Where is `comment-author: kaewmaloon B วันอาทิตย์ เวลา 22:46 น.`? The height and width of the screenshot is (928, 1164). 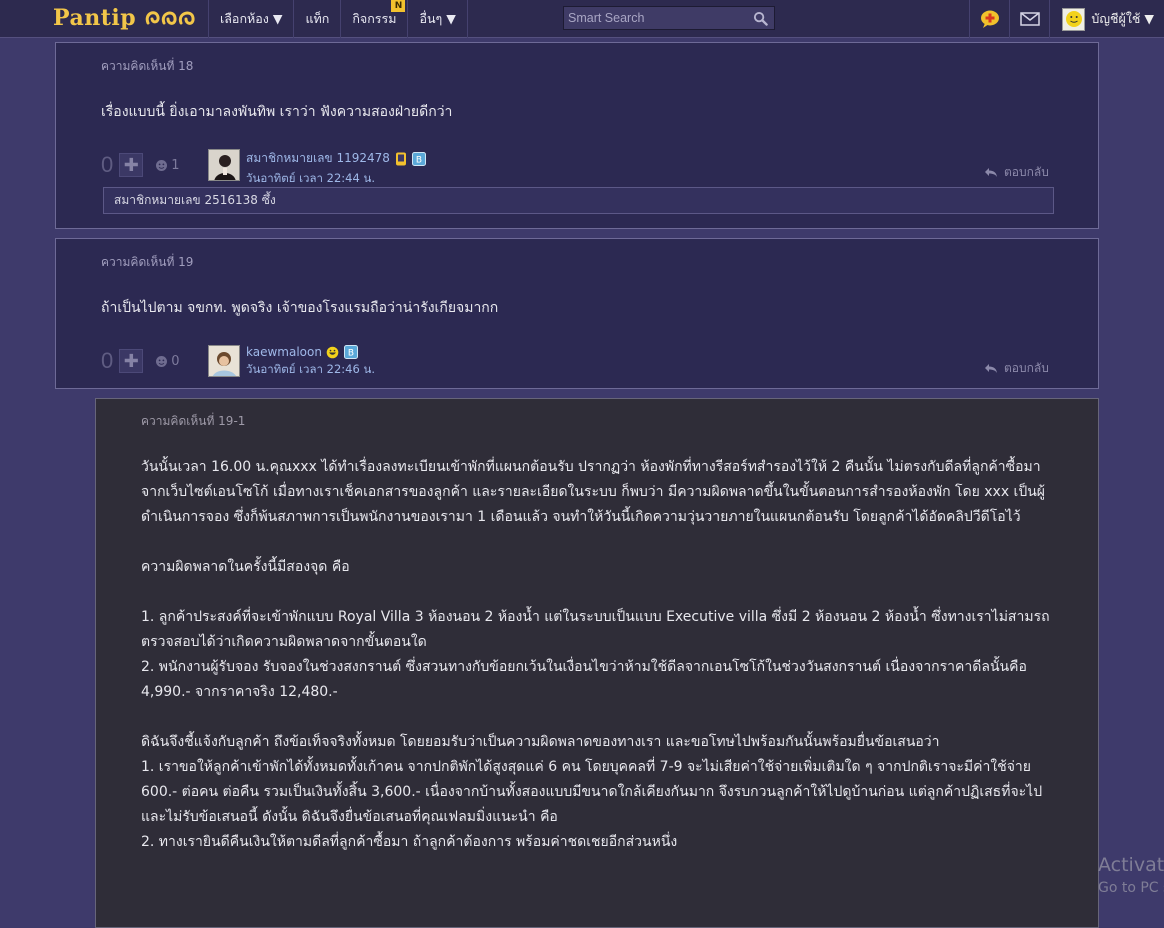 comment-author: kaewmaloon B วันอาทิตย์ เวลา 22:46 น. is located at coordinates (291, 362).